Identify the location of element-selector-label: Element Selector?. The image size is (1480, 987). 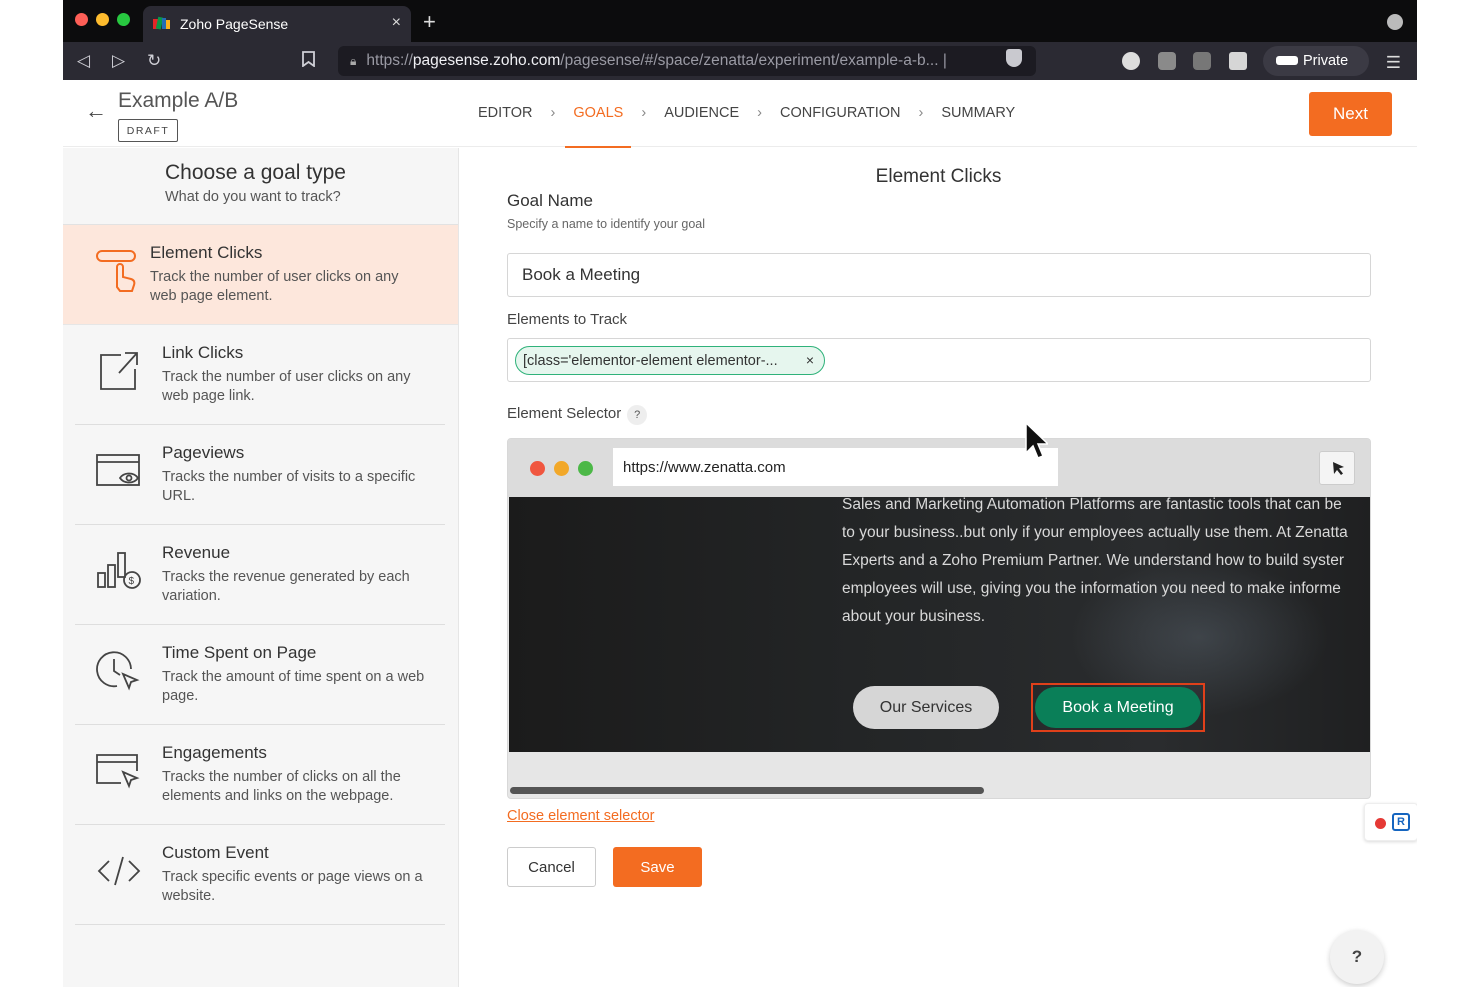
(577, 415).